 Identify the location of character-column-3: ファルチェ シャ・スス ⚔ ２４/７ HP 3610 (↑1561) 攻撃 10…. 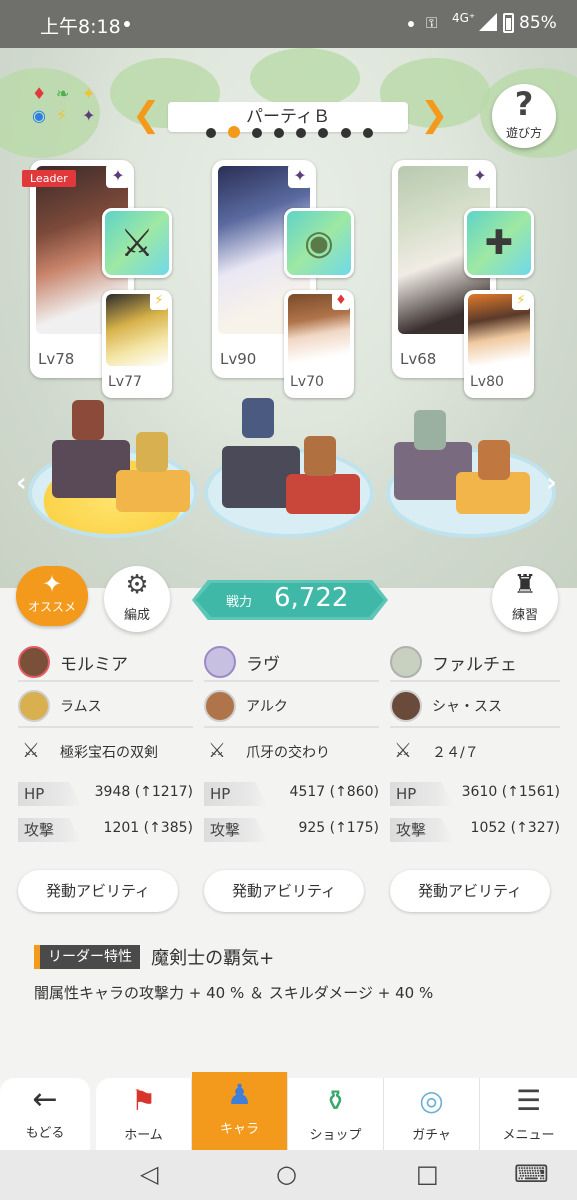
(475, 778).